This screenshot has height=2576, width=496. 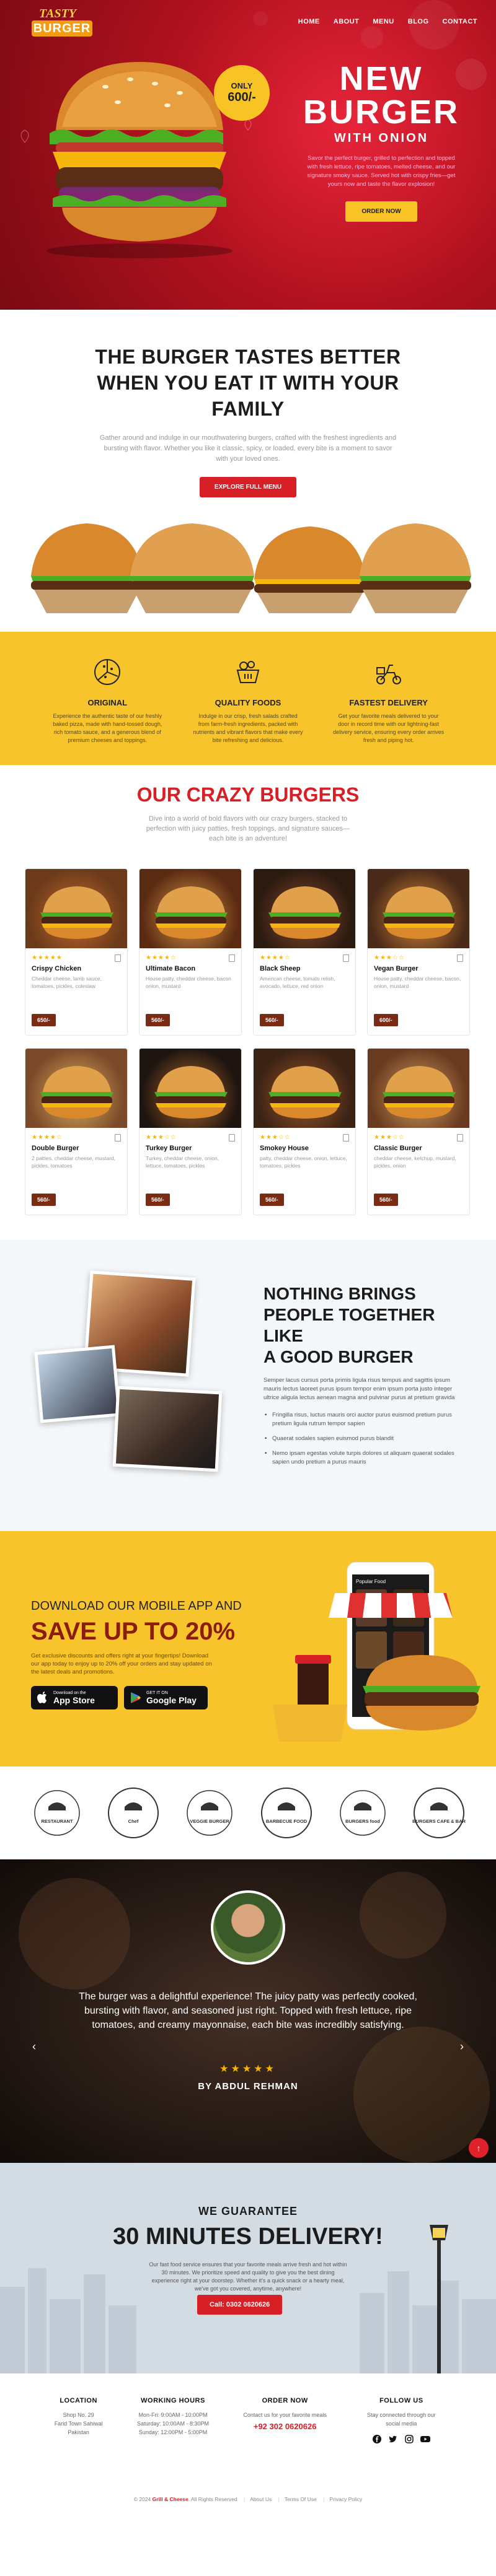 I want to click on badge-price: 600/-, so click(x=242, y=97).